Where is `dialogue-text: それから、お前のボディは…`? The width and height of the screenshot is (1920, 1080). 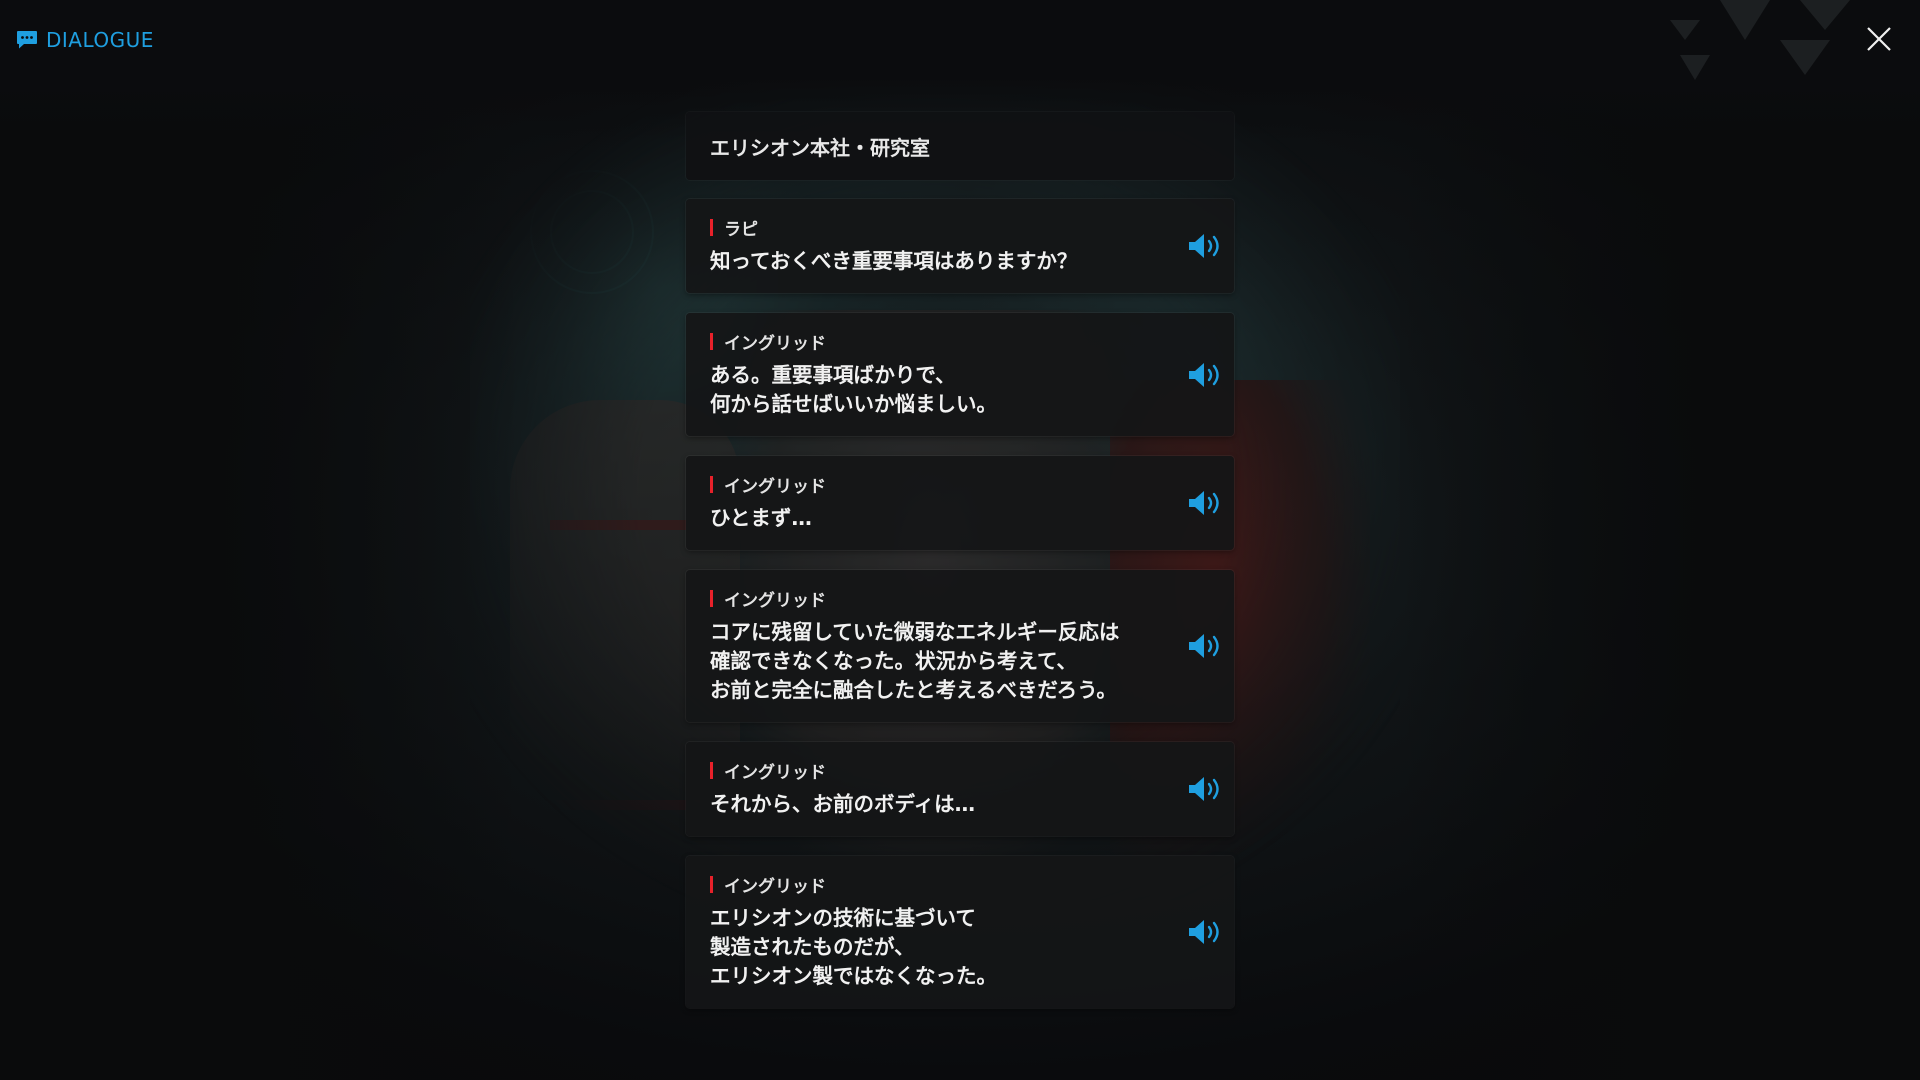
dialogue-text: それから、お前のボディは… is located at coordinates (843, 804).